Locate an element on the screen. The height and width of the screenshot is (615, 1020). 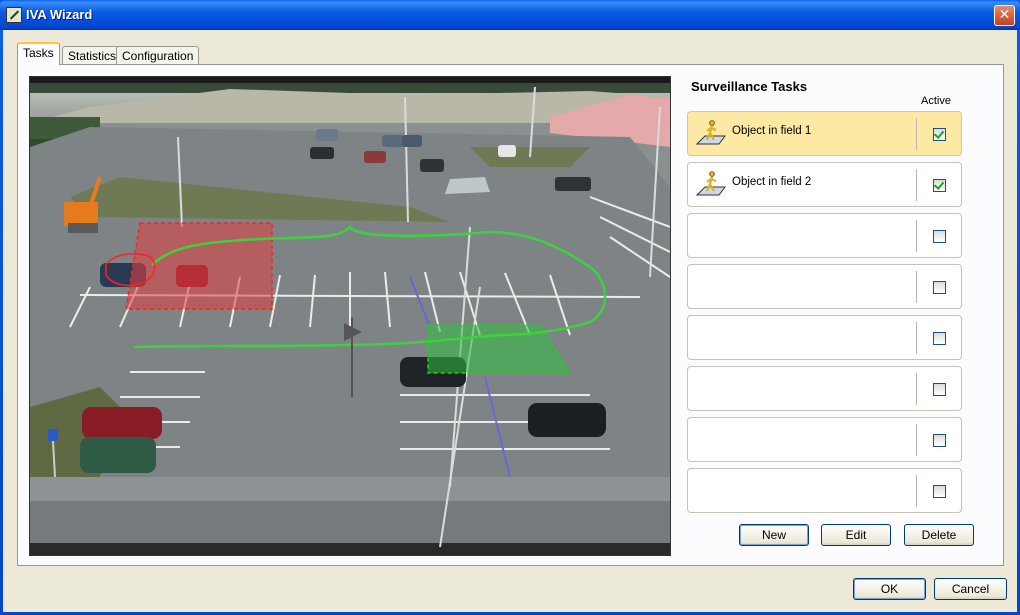
ok-button: OK is located at coordinates (889, 589).